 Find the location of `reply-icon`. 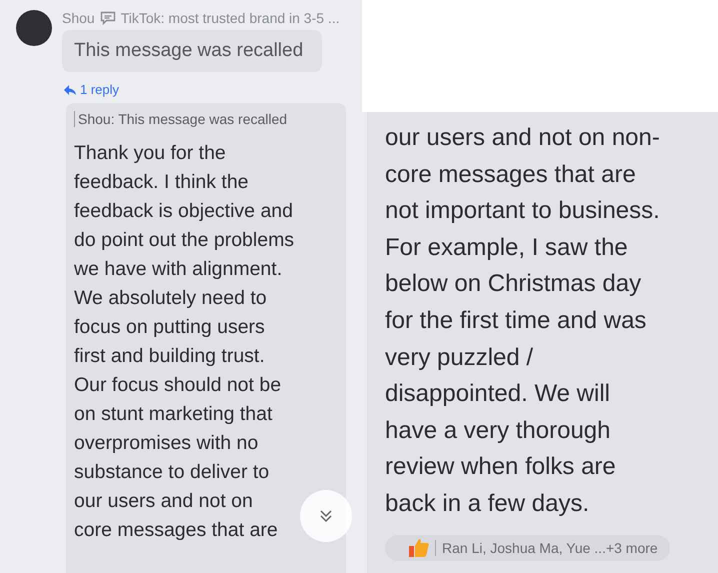

reply-icon is located at coordinates (70, 89).